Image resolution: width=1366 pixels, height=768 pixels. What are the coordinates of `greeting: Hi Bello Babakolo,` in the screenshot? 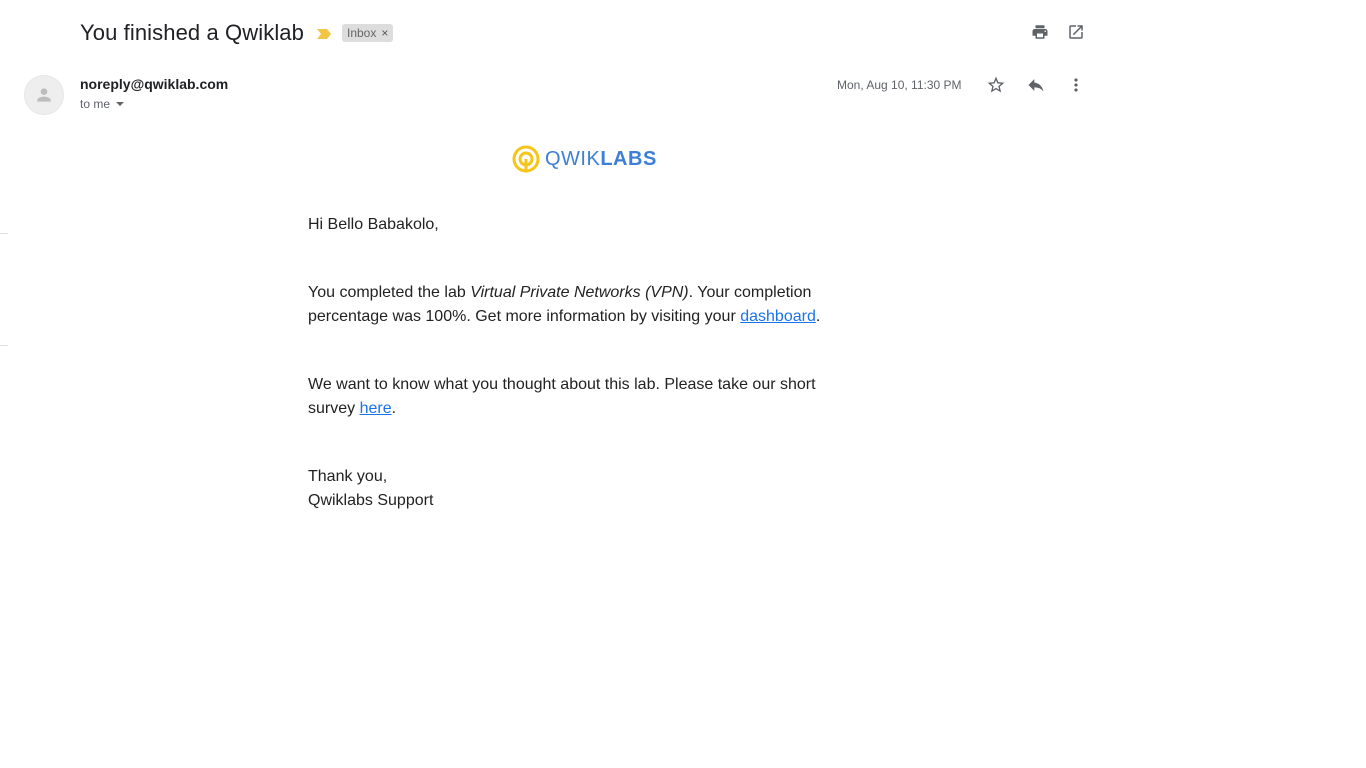 It's located at (373, 224).